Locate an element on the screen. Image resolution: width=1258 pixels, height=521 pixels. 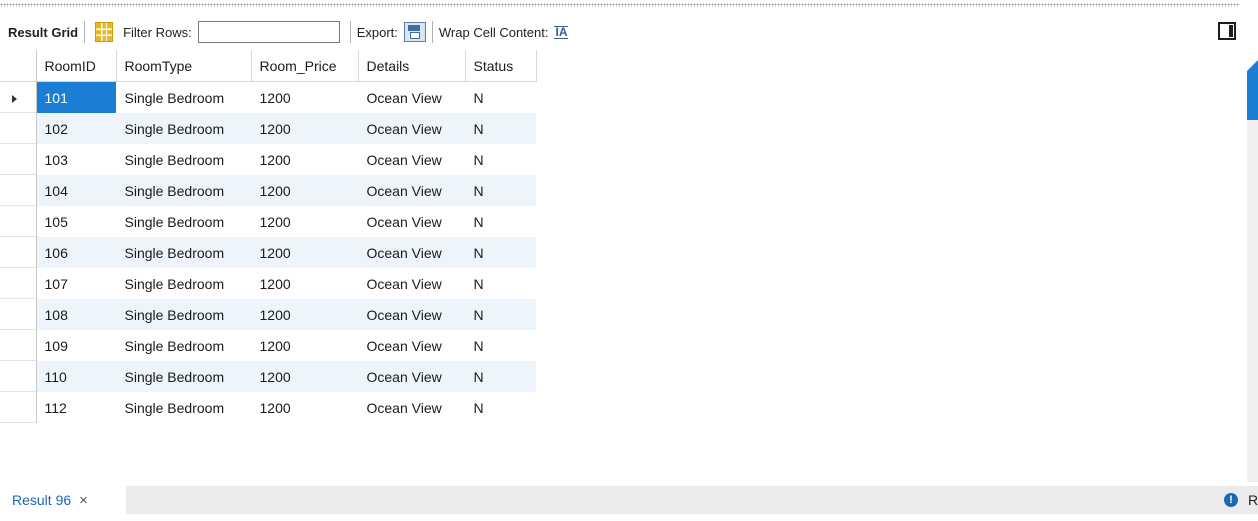
column-header-roomid: RoomID is located at coordinates (76, 66).